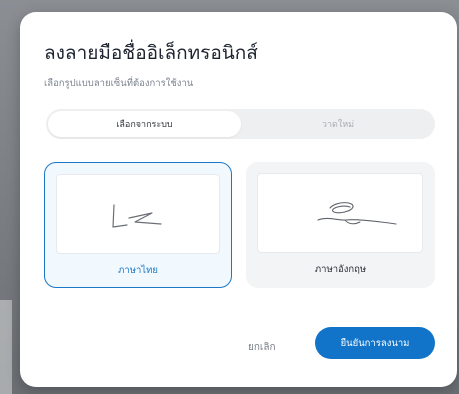 Image resolution: width=459 pixels, height=394 pixels. I want to click on signature-preview-english, so click(340, 213).